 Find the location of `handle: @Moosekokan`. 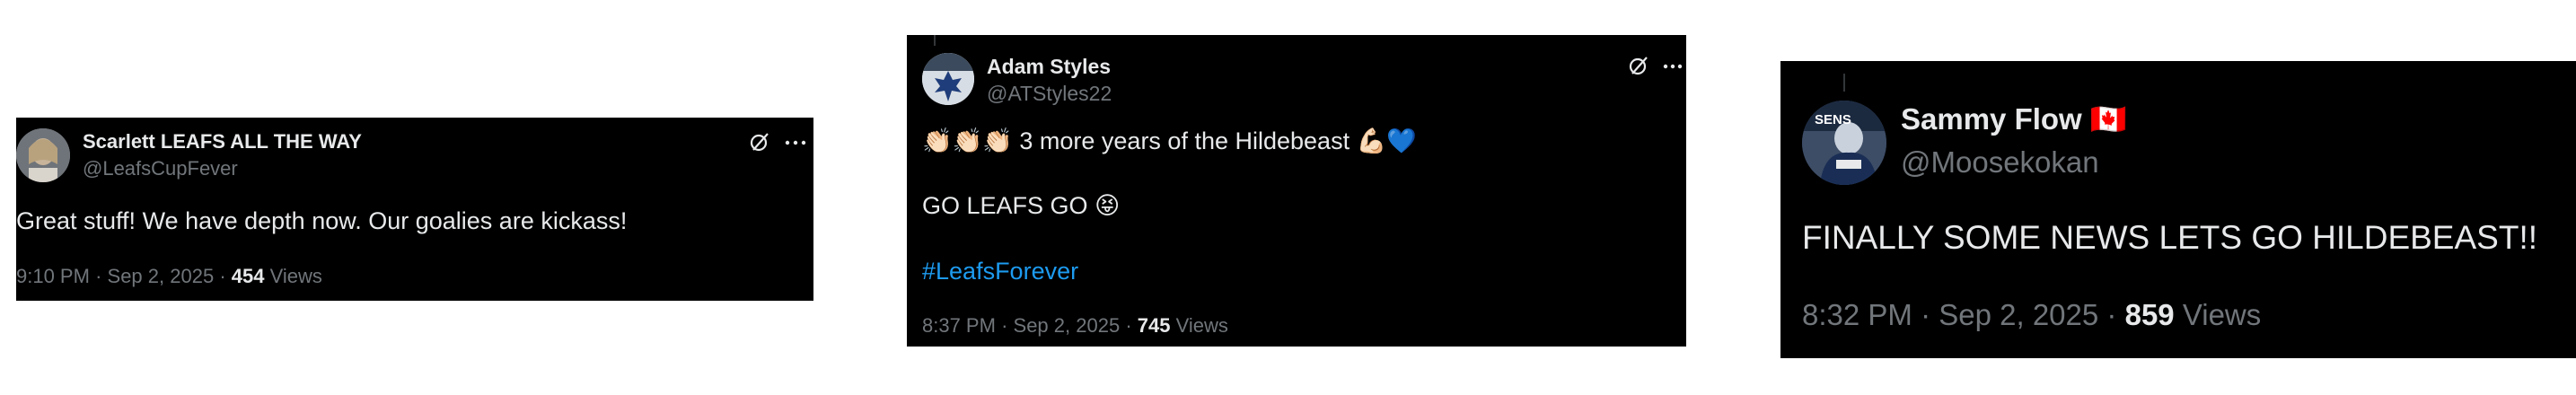

handle: @Moosekokan is located at coordinates (2000, 162).